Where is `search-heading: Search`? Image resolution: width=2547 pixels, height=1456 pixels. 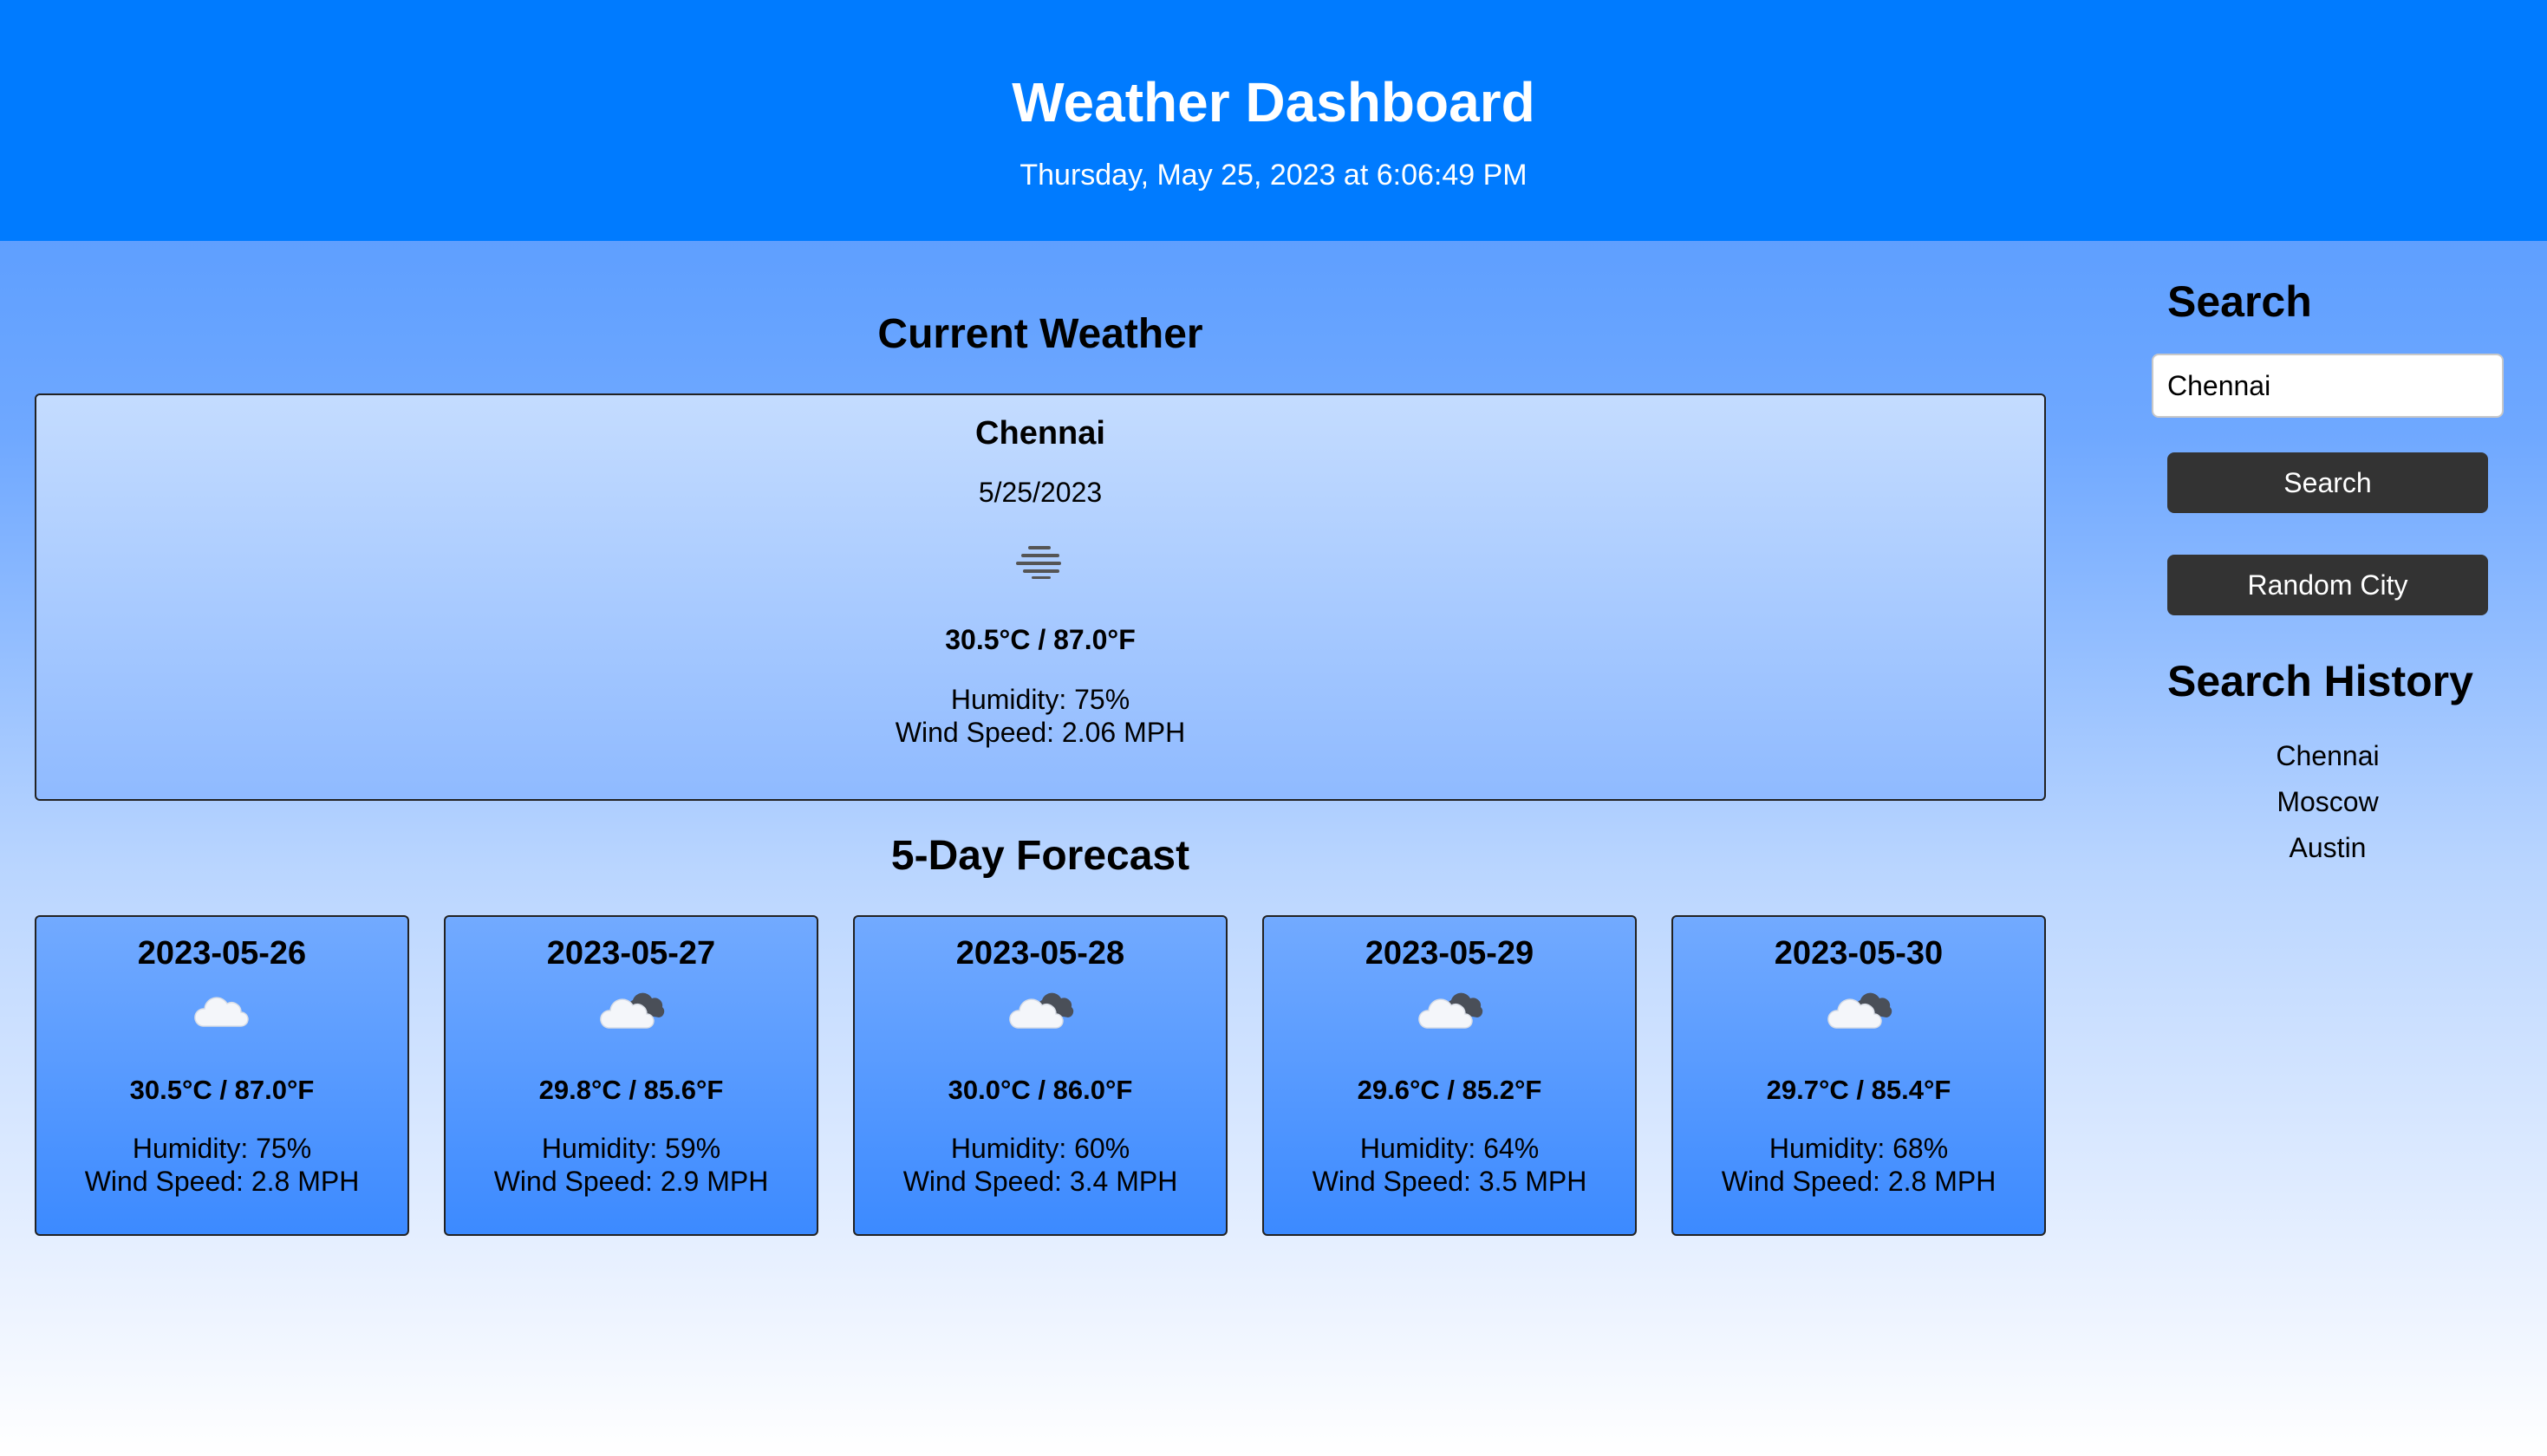 search-heading: Search is located at coordinates (2239, 301).